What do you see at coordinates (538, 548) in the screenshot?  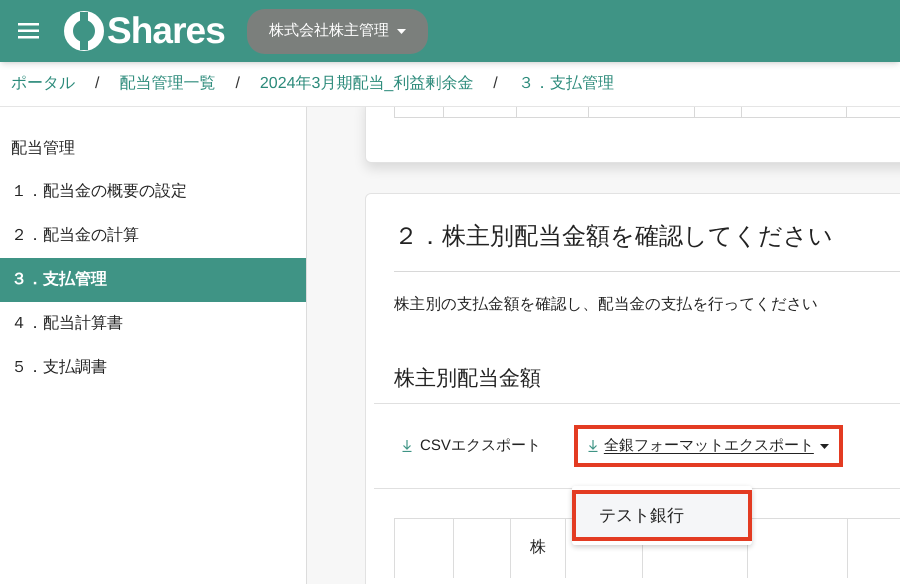 I see `column-header: 株` at bounding box center [538, 548].